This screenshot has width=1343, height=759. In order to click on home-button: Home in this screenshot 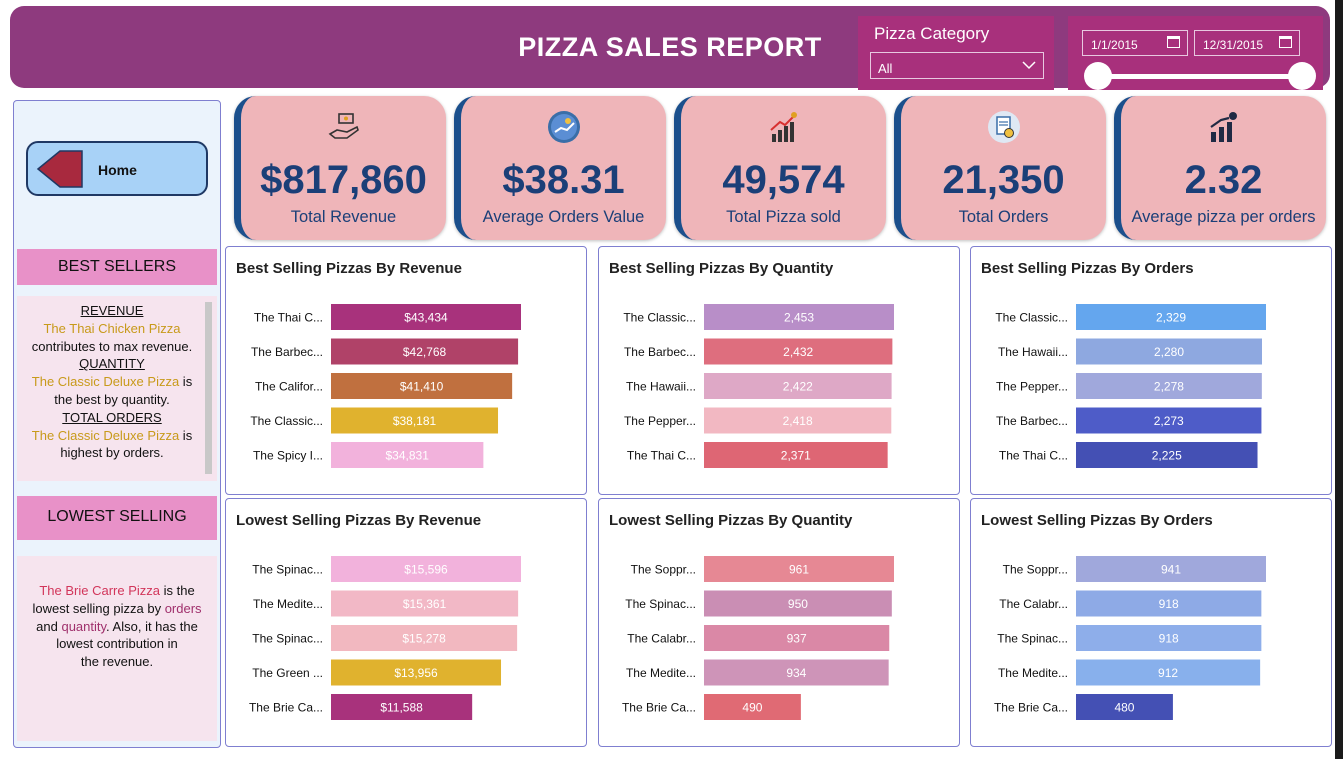, I will do `click(117, 168)`.